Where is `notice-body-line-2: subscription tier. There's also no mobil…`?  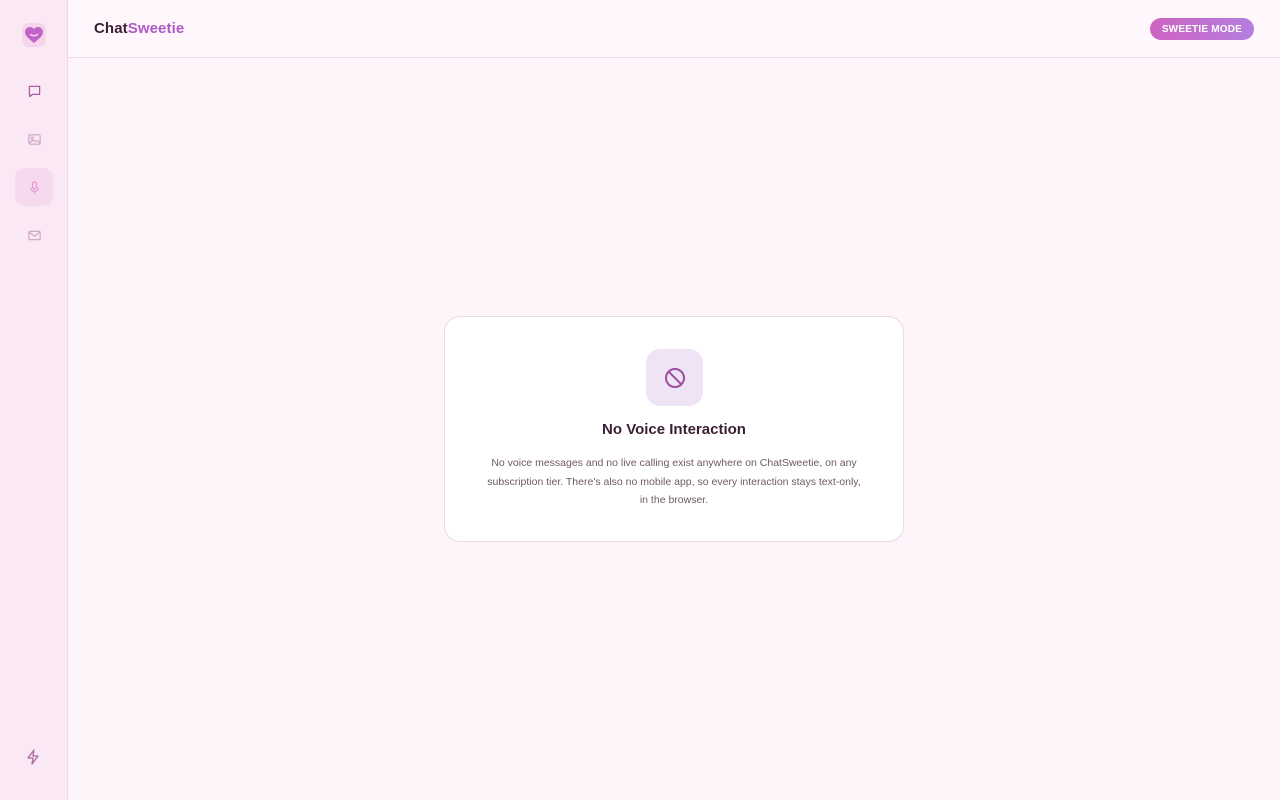 notice-body-line-2: subscription tier. There's also no mobil… is located at coordinates (674, 481).